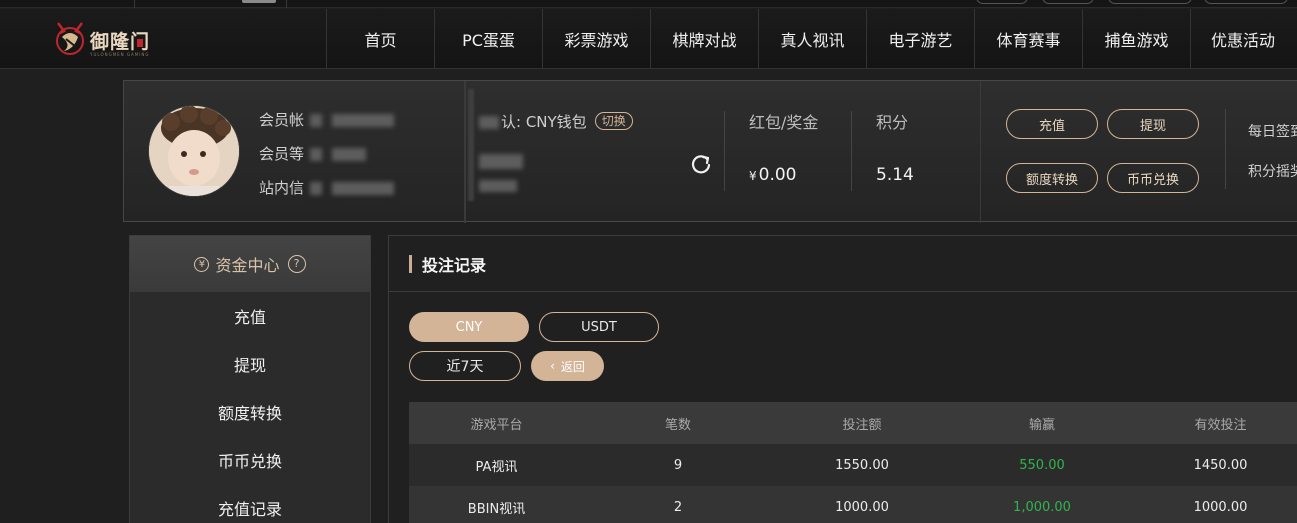  I want to click on redacted-strip, so click(471, 145).